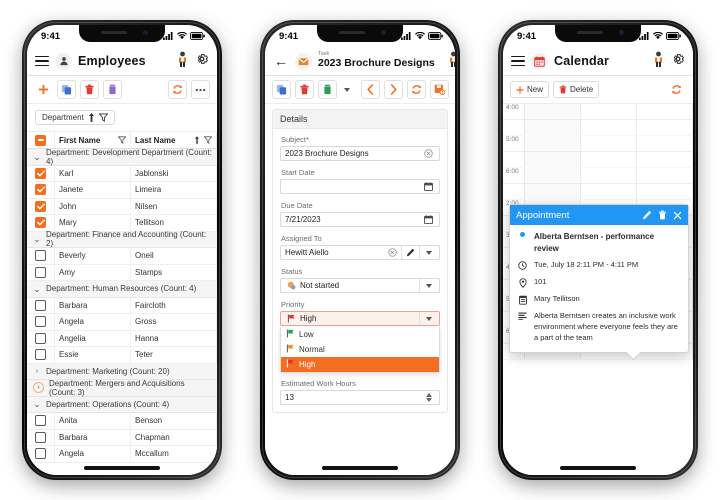 The height and width of the screenshot is (500, 720). I want to click on priority-option: High, so click(360, 364).